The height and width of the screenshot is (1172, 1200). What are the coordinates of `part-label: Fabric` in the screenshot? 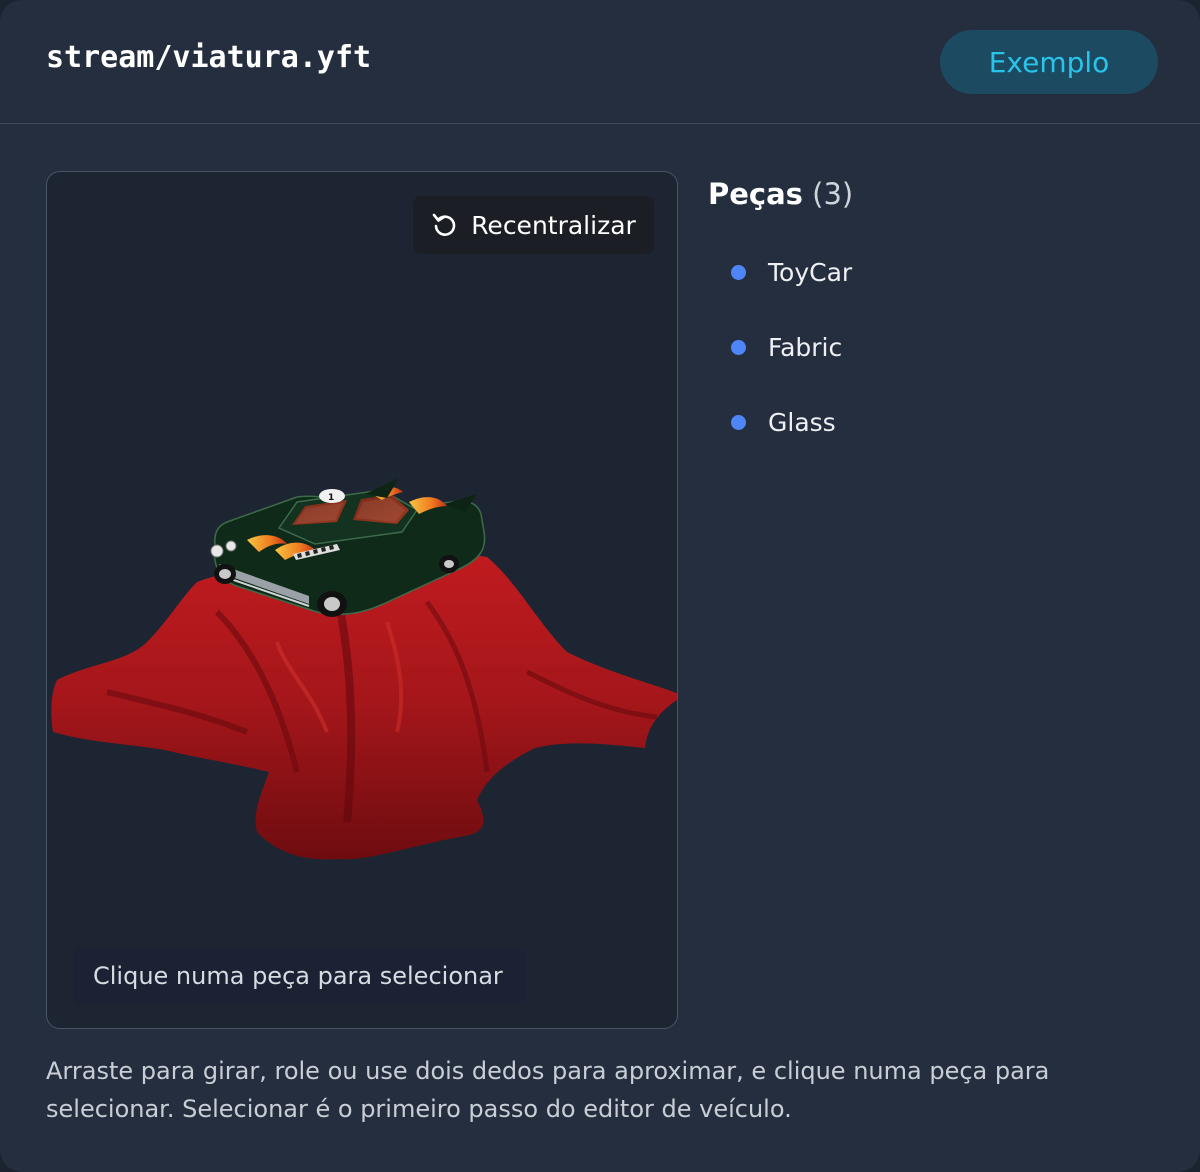 It's located at (805, 347).